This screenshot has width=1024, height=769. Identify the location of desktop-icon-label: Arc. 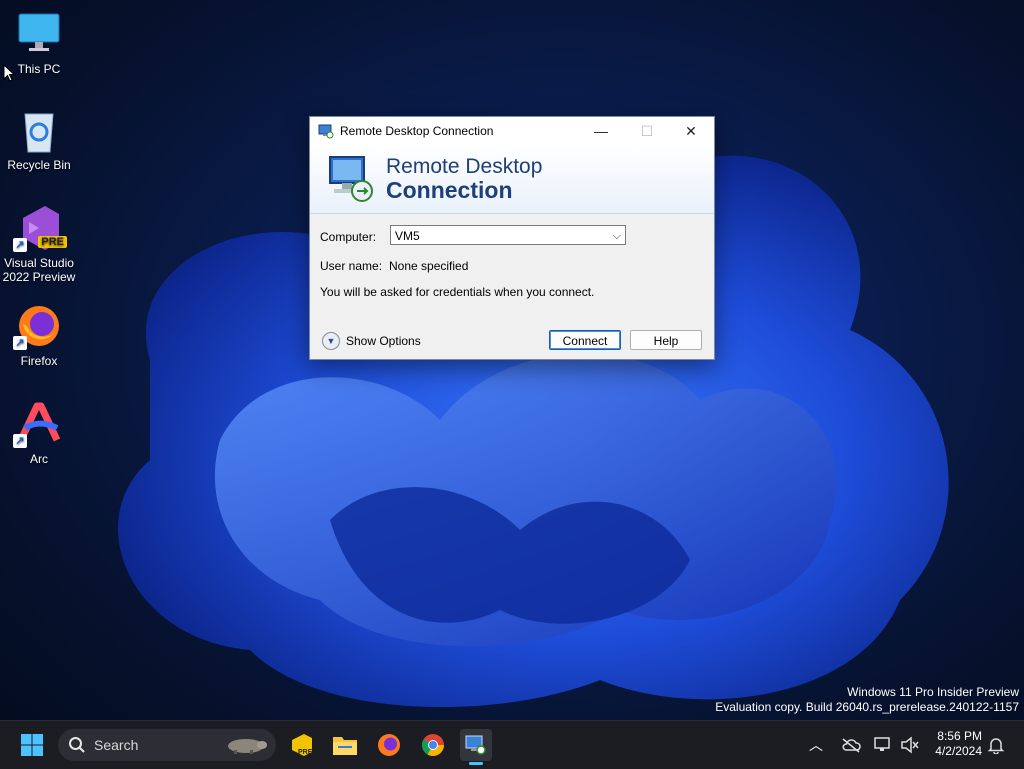
(39, 459).